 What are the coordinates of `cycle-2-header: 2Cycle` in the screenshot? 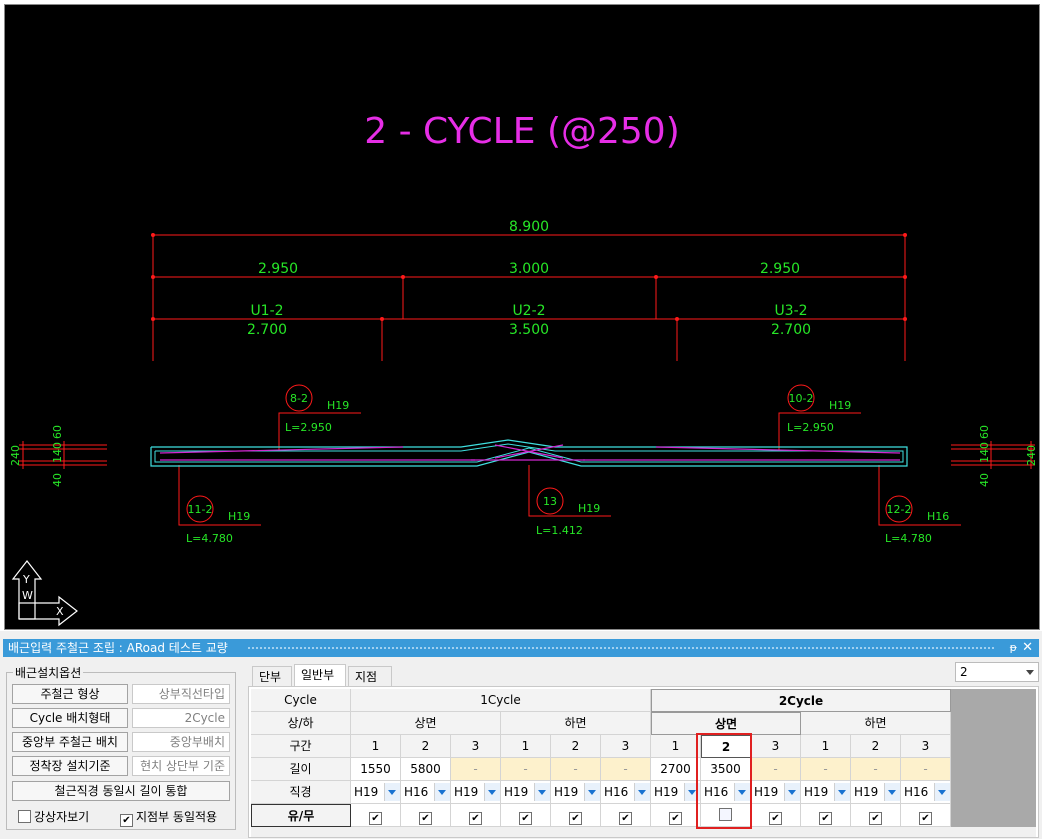 It's located at (801, 700).